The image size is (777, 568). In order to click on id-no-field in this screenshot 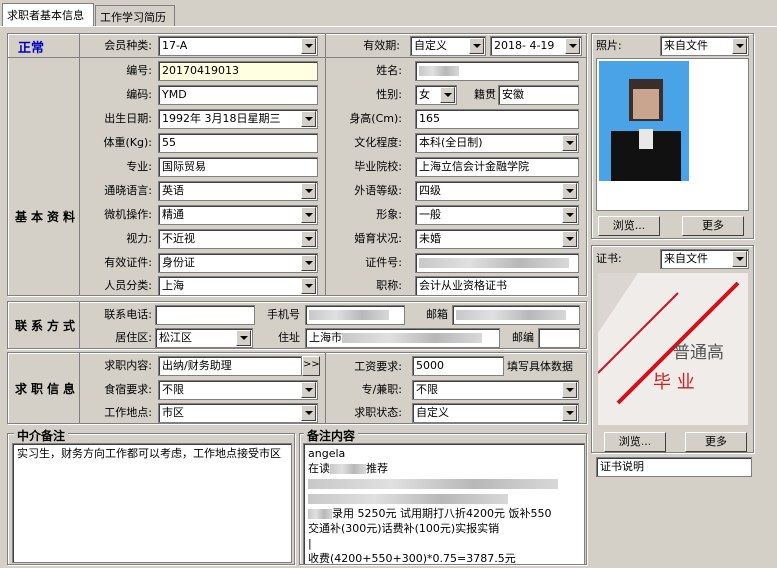, I will do `click(497, 263)`.